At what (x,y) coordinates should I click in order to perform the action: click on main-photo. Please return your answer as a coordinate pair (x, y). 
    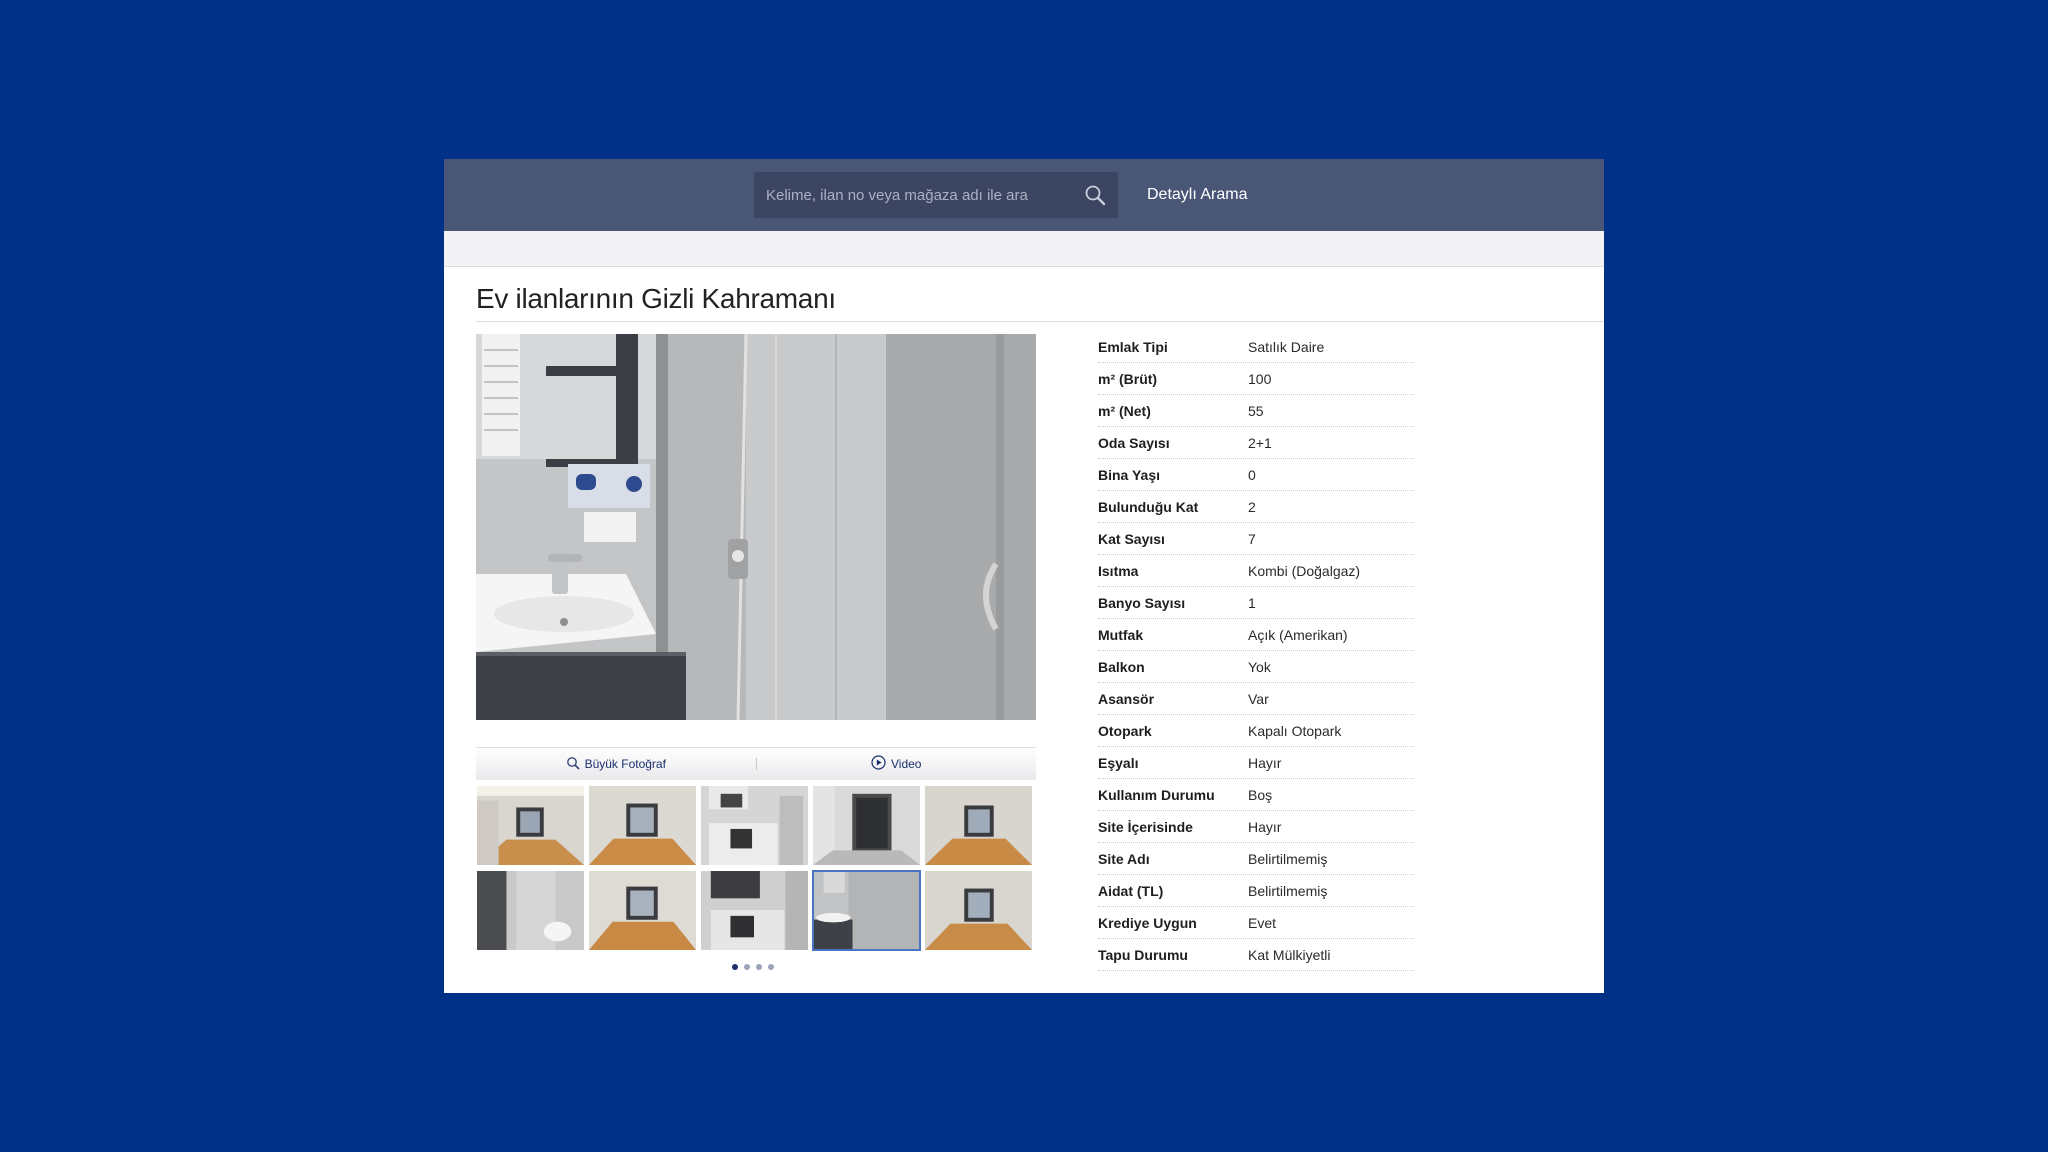
    Looking at the image, I should click on (756, 527).